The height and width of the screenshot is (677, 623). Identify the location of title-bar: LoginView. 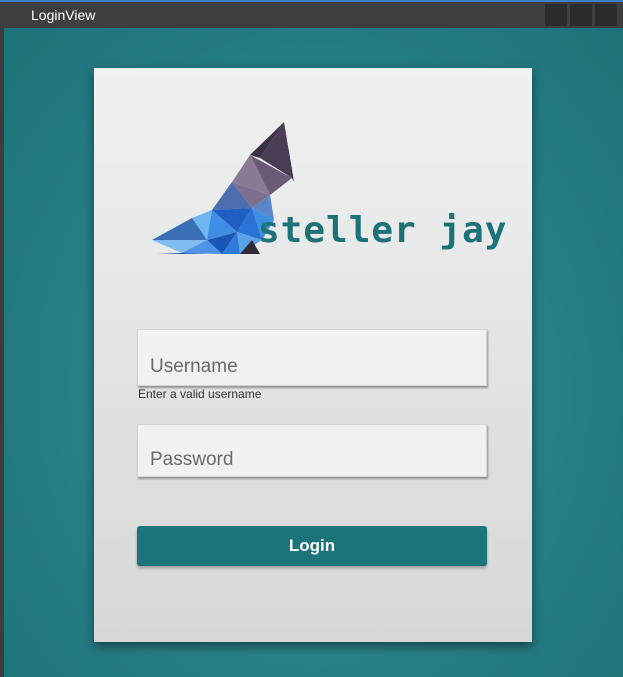
(311, 14).